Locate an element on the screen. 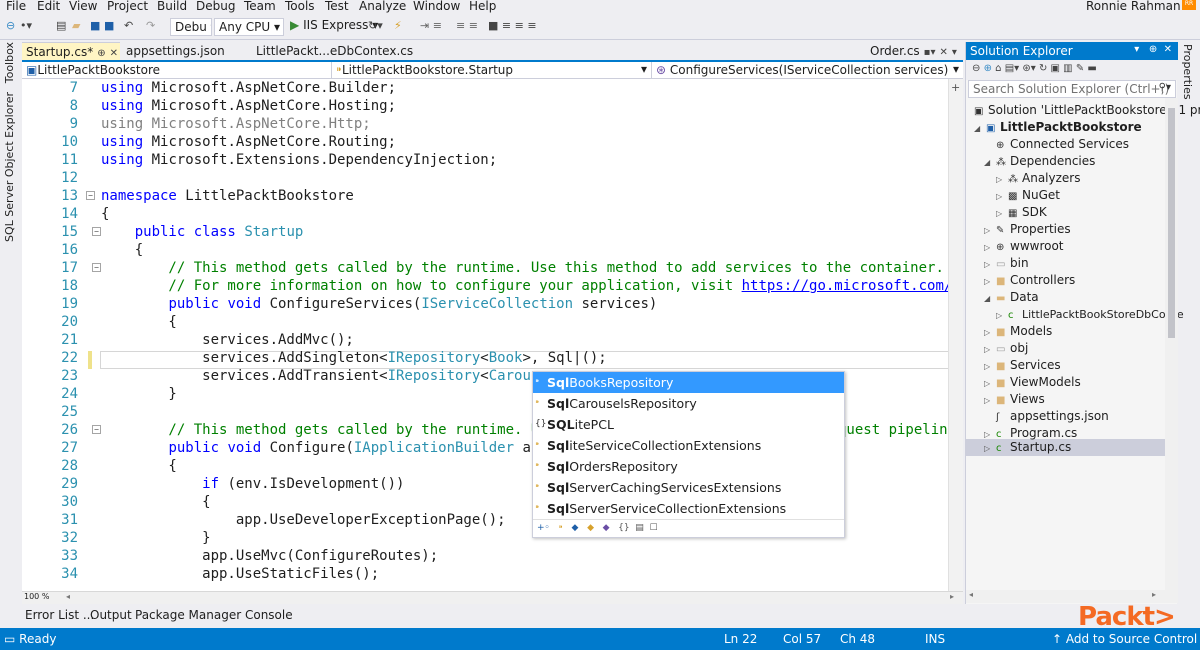 The height and width of the screenshot is (650, 1200). tree-item-controllers: ▷ ■ Controllers is located at coordinates (1084, 280).